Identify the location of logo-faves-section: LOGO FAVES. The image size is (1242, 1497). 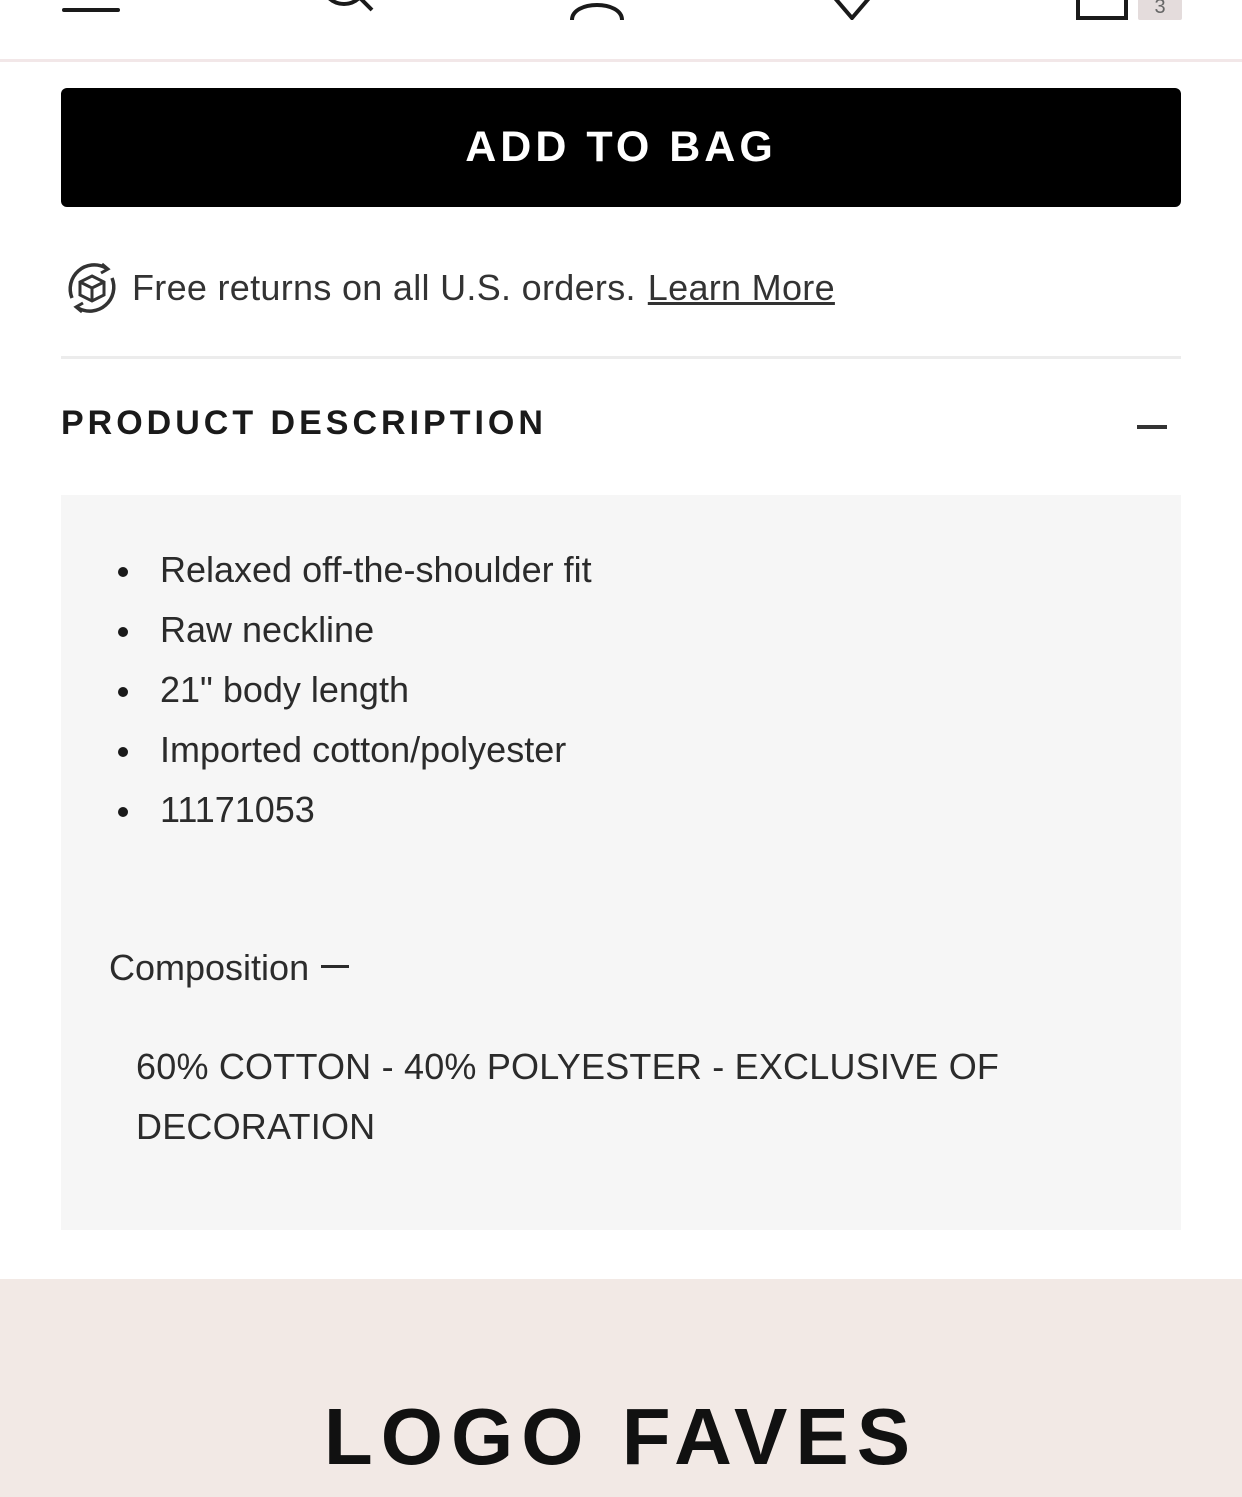
(621, 1388).